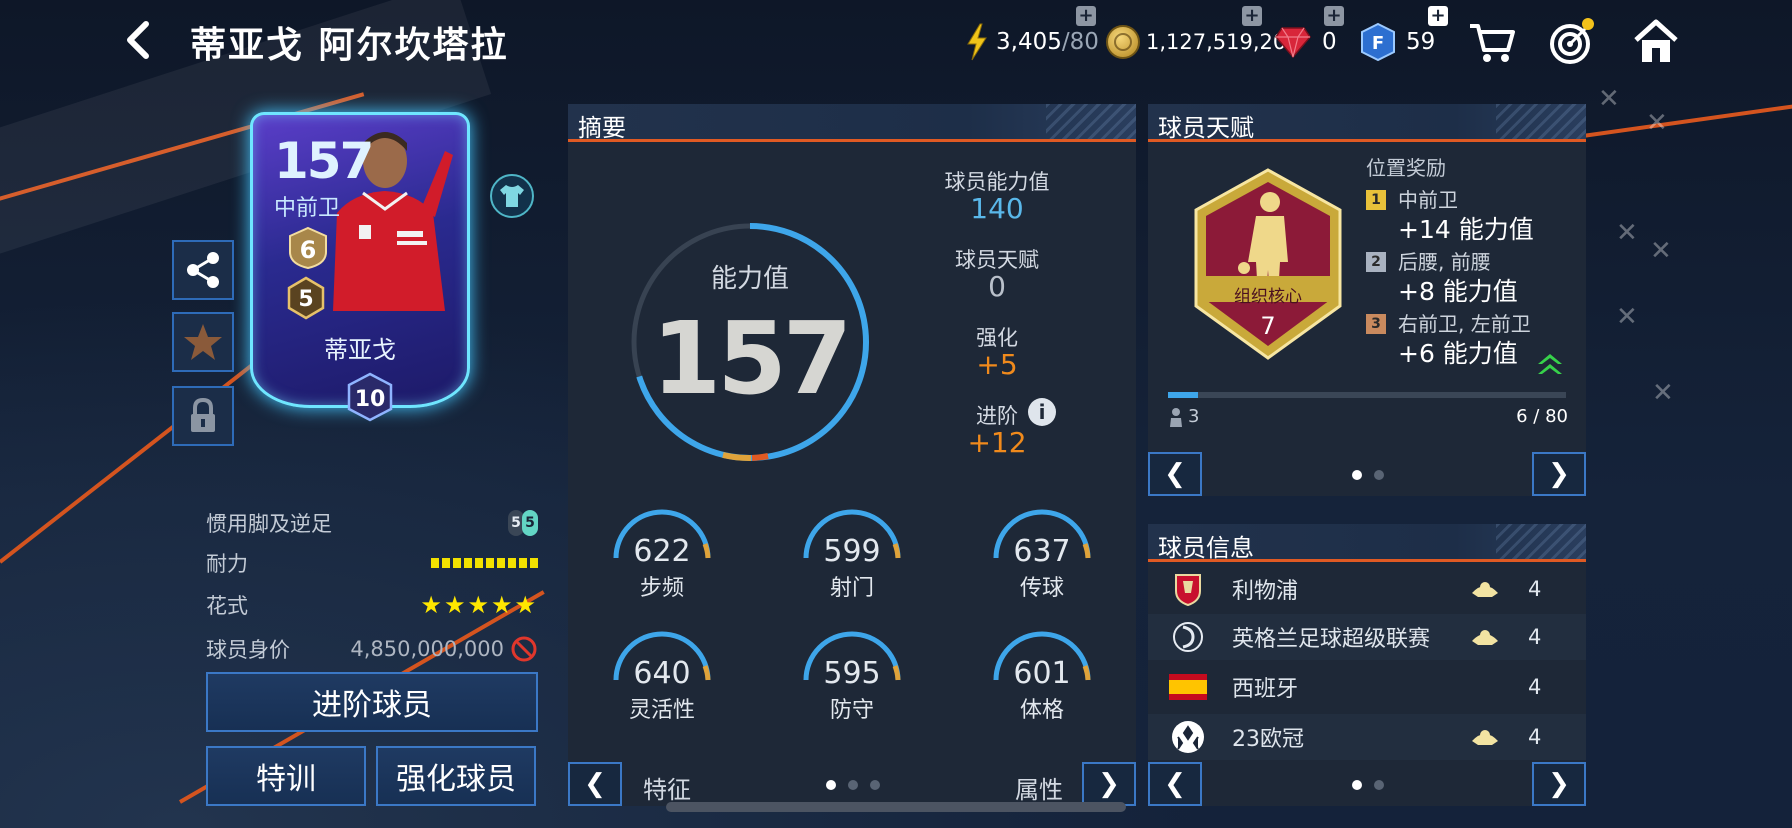  Describe the element at coordinates (853, 785) in the screenshot. I see `summary-page-dots` at that location.